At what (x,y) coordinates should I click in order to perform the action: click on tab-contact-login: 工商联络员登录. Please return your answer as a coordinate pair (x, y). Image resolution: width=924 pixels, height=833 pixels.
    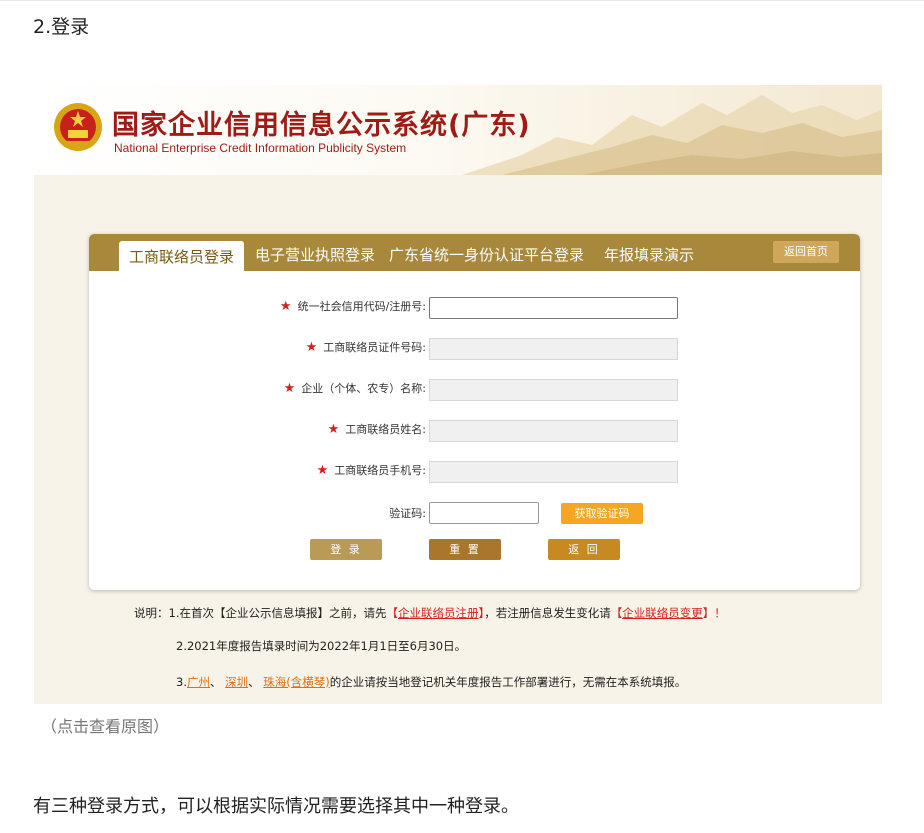
    Looking at the image, I should click on (182, 256).